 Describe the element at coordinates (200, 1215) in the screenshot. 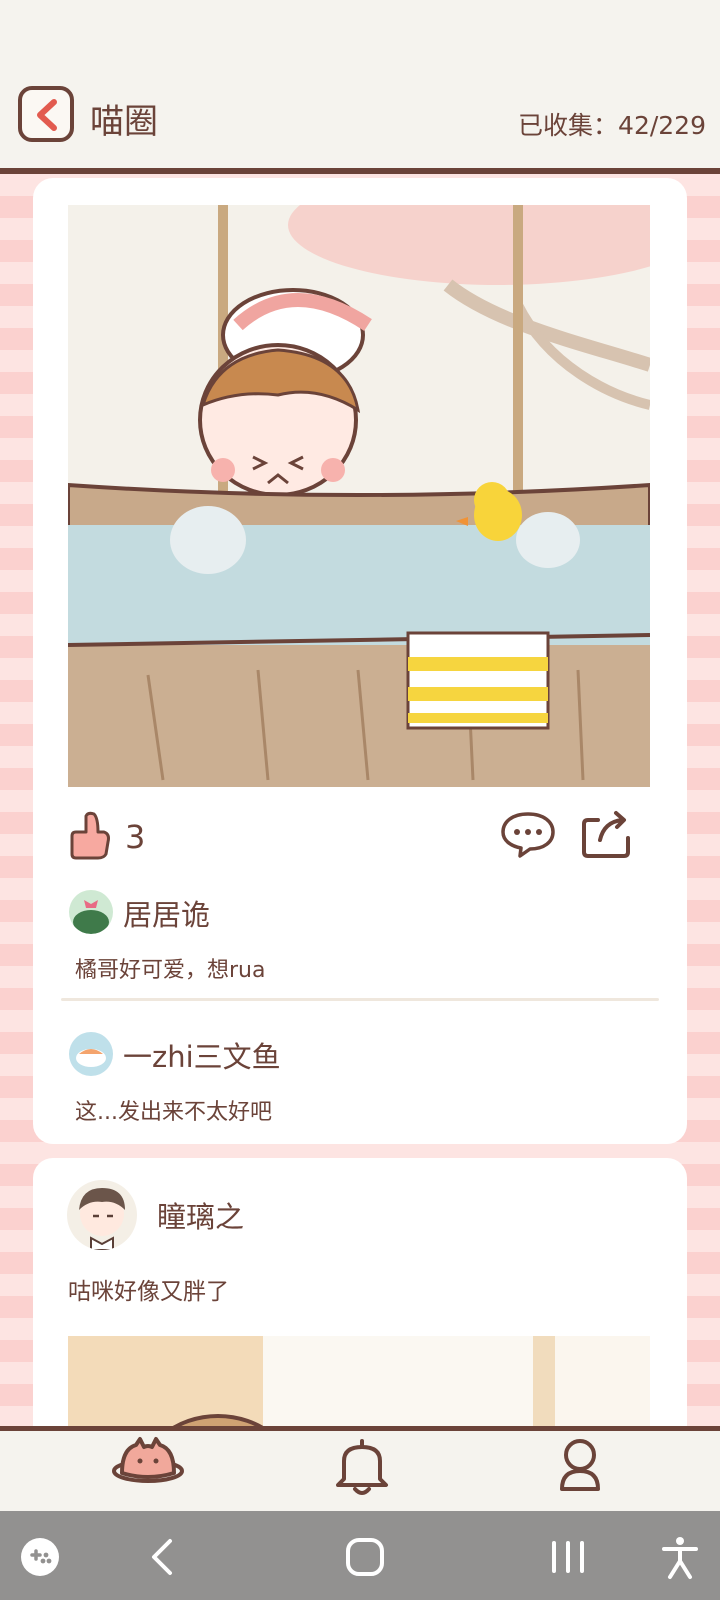

I see `post-author: 瞳璃之` at that location.